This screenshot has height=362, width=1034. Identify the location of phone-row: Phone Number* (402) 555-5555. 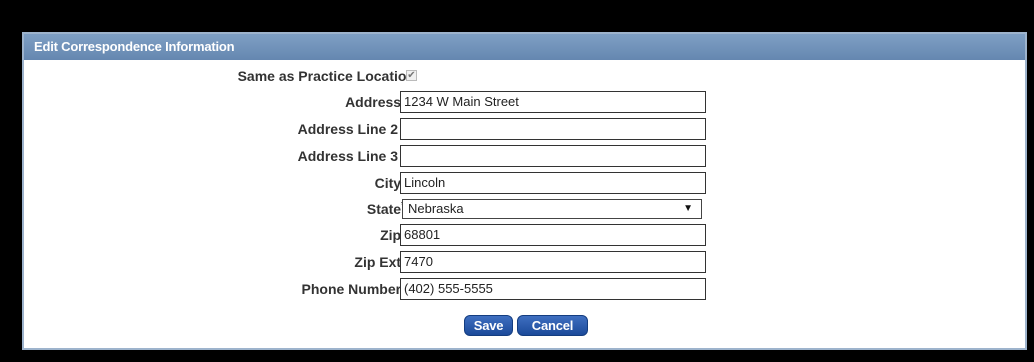
(524, 289).